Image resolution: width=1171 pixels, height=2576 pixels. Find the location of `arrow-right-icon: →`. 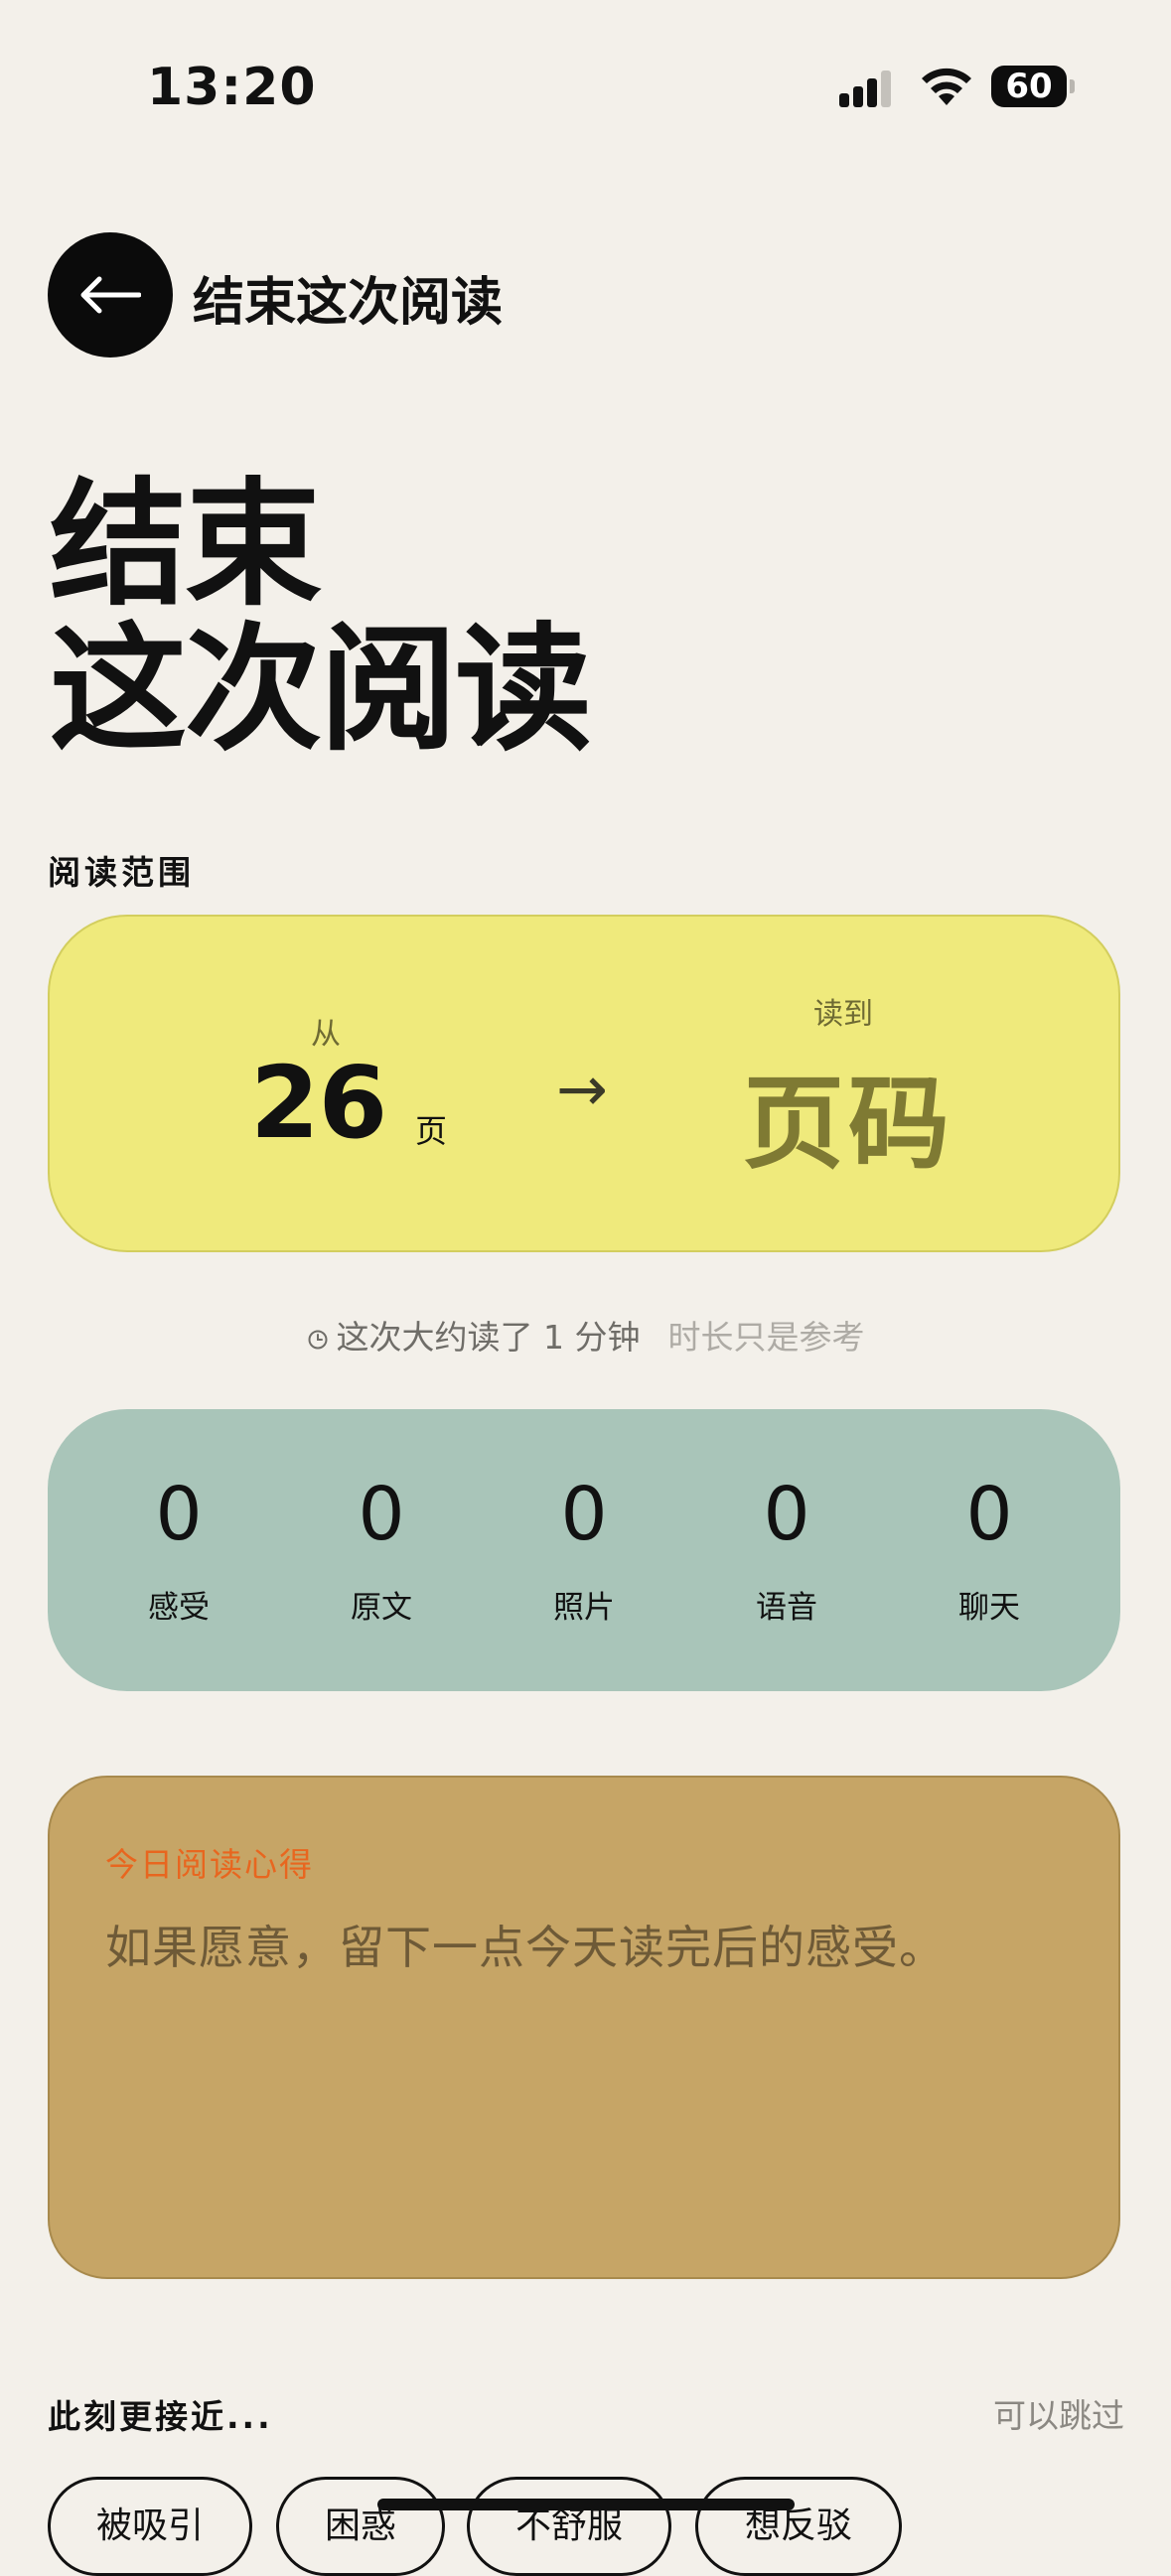

arrow-right-icon: → is located at coordinates (582, 1089).